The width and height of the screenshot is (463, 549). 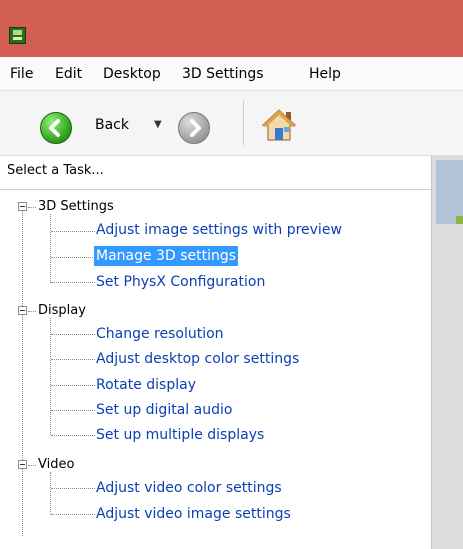 I want to click on title-bar, so click(x=231, y=28).